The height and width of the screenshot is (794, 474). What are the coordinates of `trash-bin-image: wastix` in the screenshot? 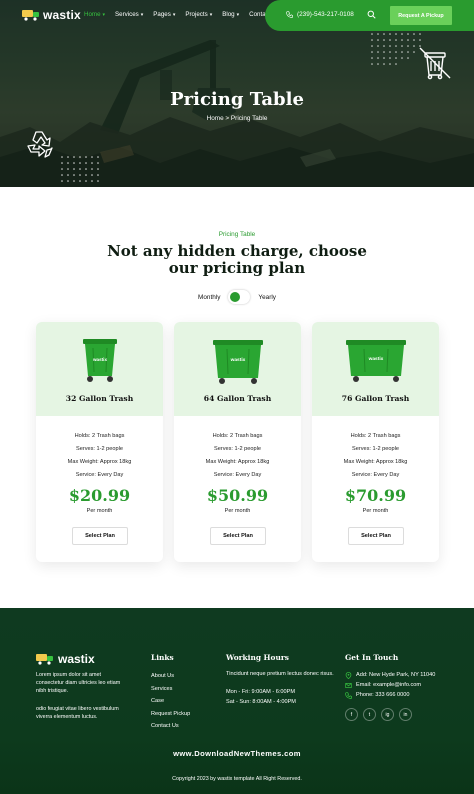 It's located at (237, 362).